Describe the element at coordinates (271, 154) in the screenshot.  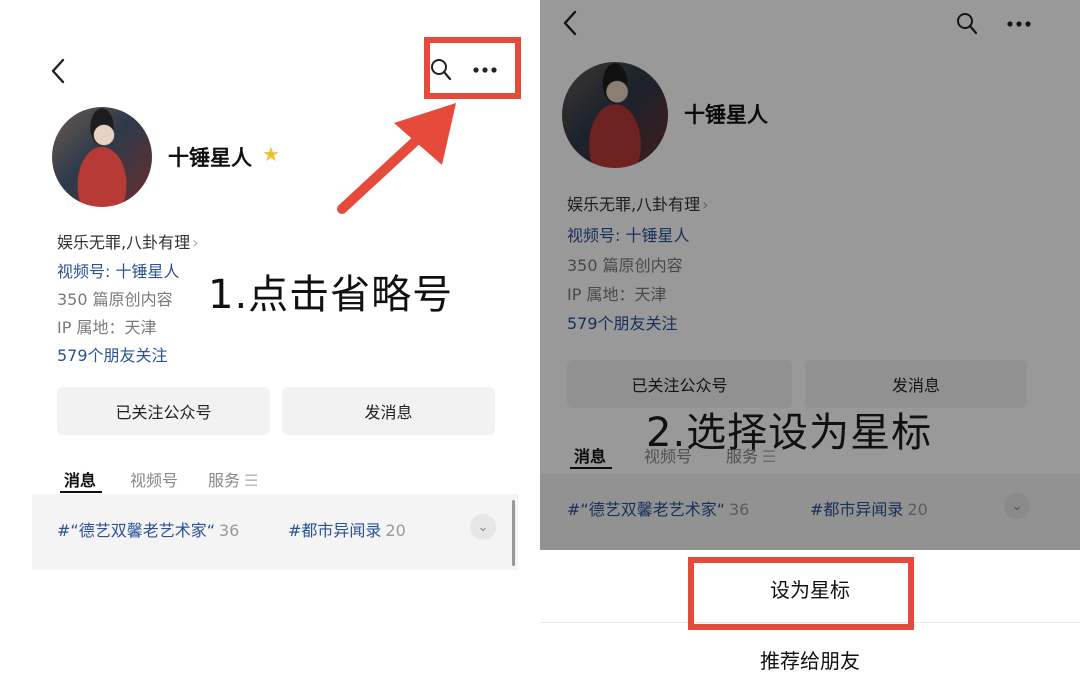
I see `star-icon: ★` at that location.